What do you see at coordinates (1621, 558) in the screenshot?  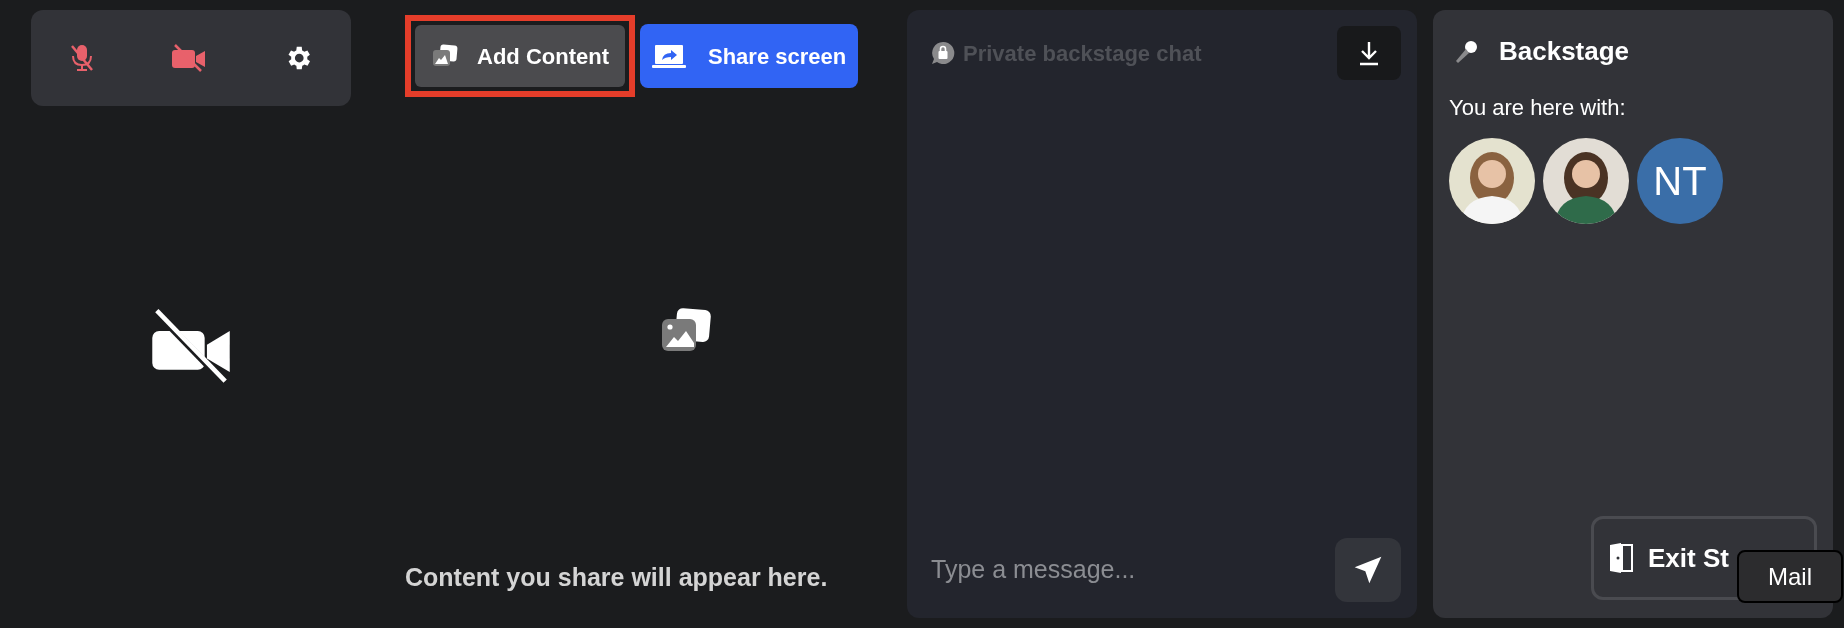 I see `door-icon` at bounding box center [1621, 558].